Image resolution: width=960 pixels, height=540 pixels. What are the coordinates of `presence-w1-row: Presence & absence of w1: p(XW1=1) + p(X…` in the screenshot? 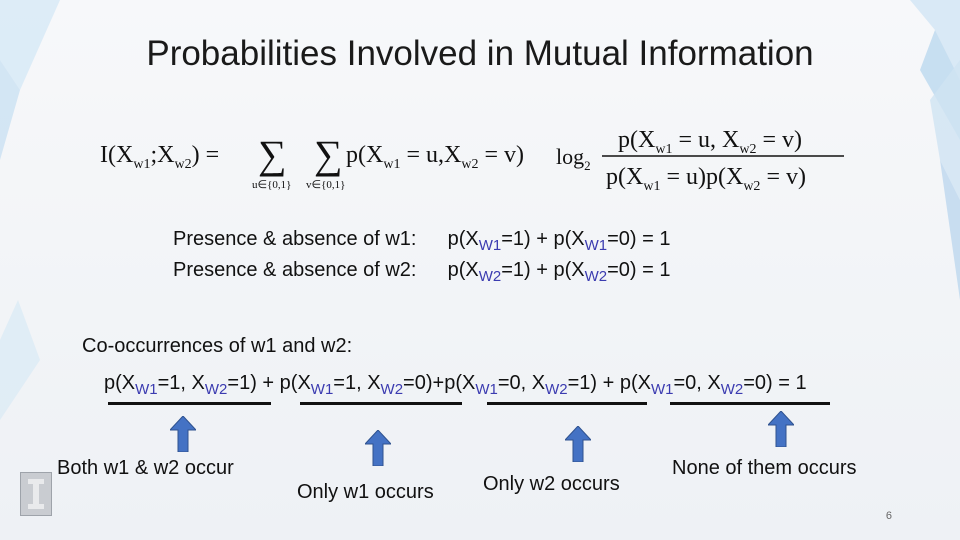 It's located at (422, 241).